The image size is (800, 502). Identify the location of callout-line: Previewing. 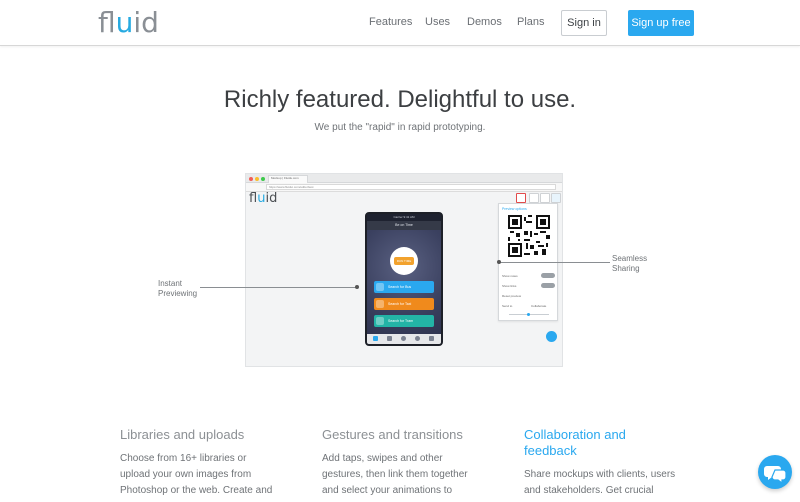
(178, 293).